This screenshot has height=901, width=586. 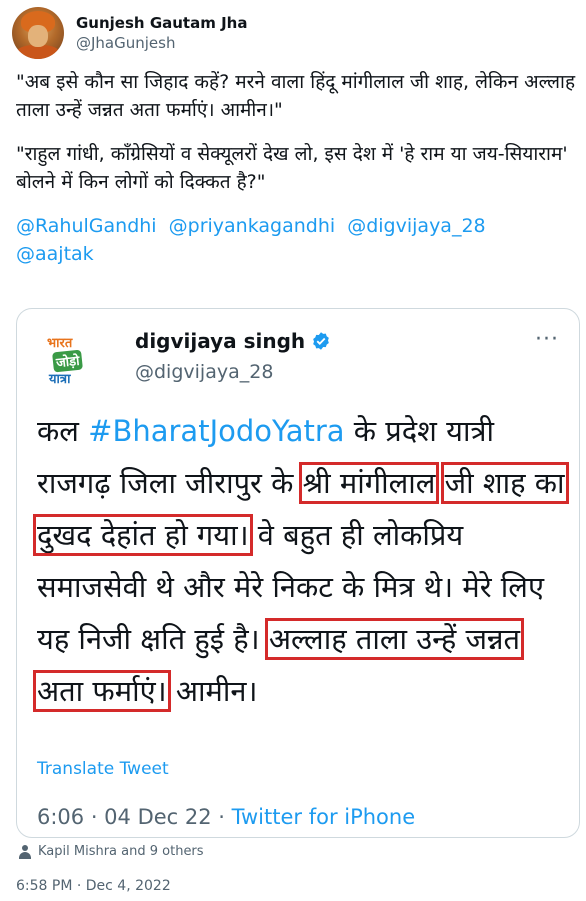 I want to click on logo-line: भारत, so click(x=60, y=343).